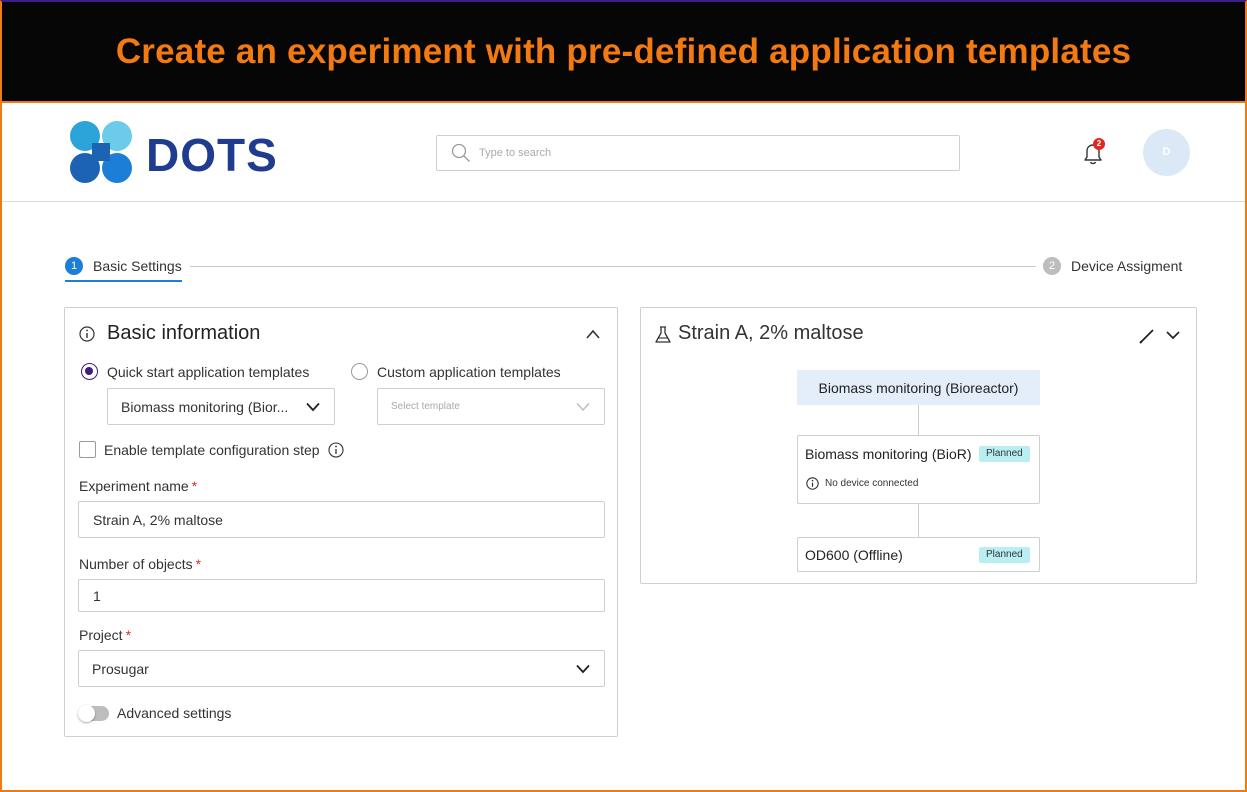  What do you see at coordinates (425, 406) in the screenshot?
I see `custom-template-placeholder: Select template` at bounding box center [425, 406].